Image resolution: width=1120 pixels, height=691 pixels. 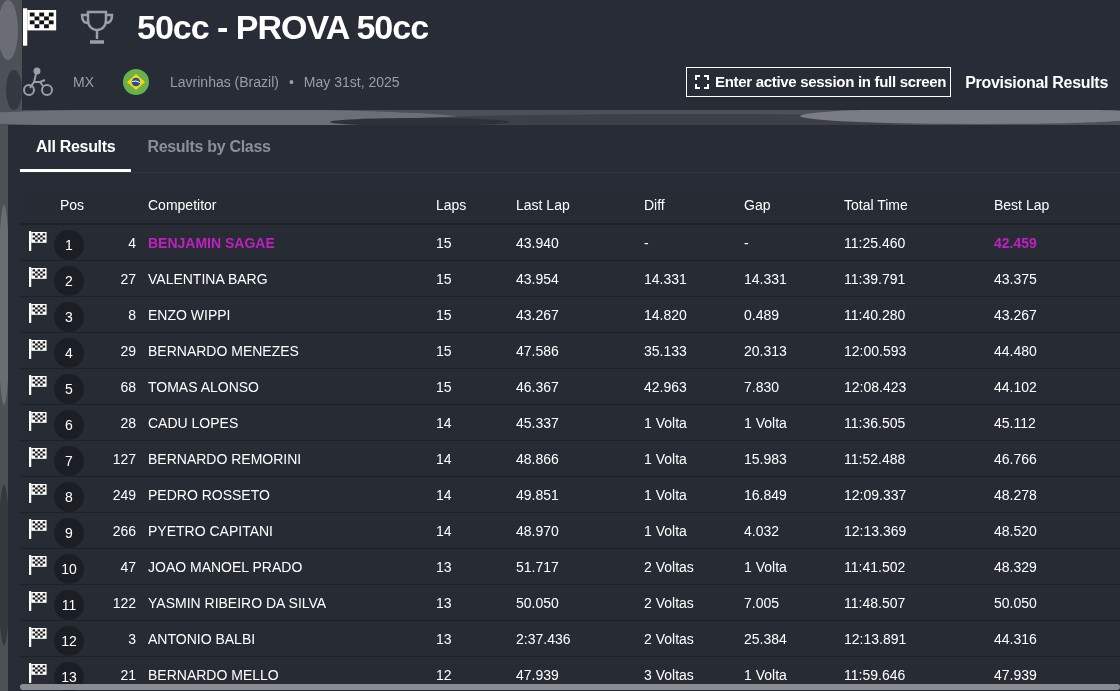 What do you see at coordinates (69, 424) in the screenshot?
I see `position-badge: 6` at bounding box center [69, 424].